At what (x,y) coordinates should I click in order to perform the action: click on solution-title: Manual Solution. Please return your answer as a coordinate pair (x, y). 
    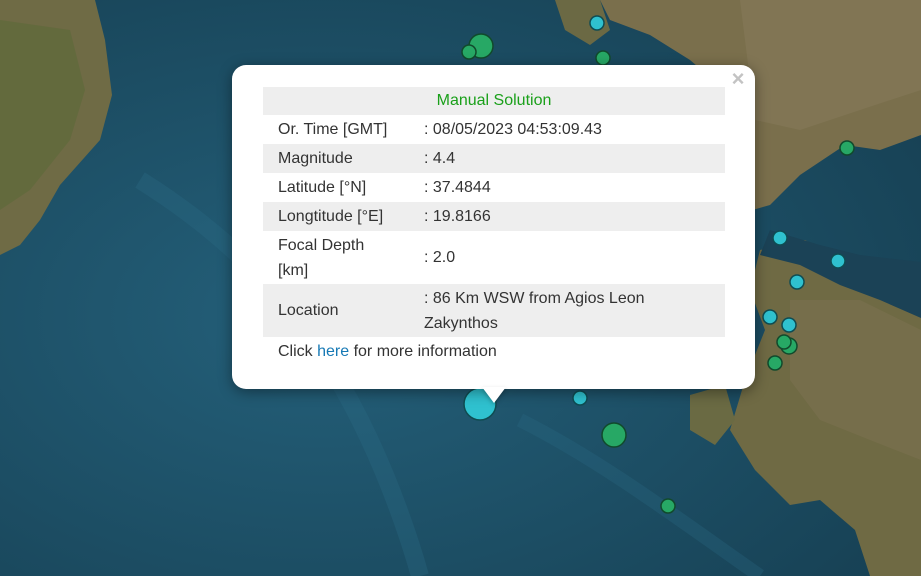
    Looking at the image, I should click on (494, 101).